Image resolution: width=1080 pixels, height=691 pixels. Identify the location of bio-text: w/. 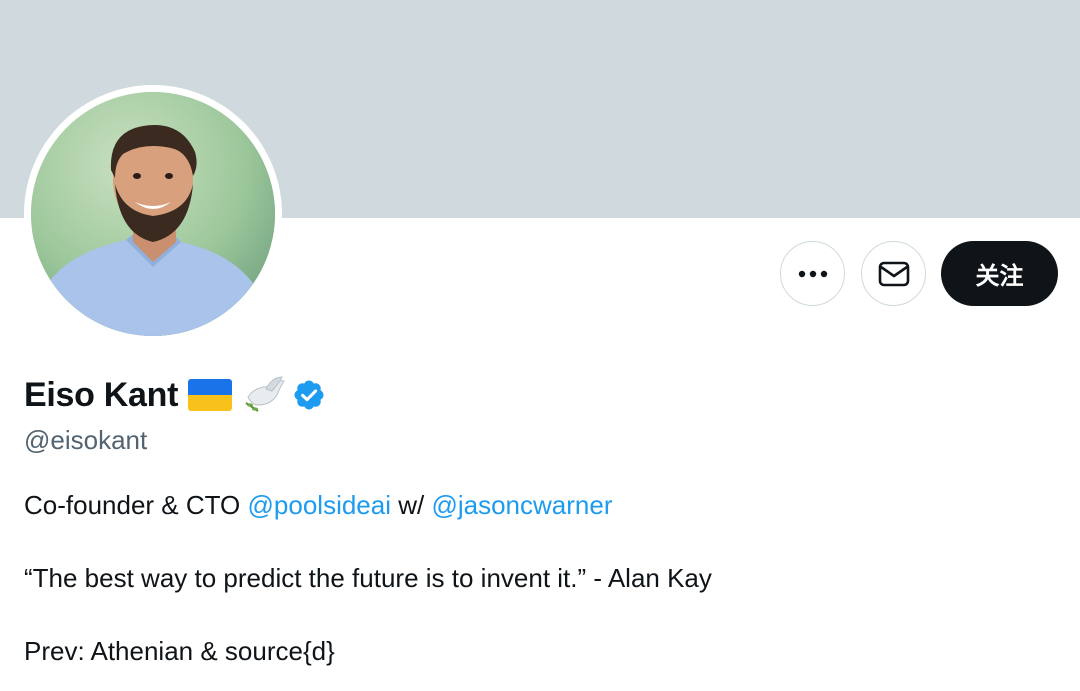
(411, 505).